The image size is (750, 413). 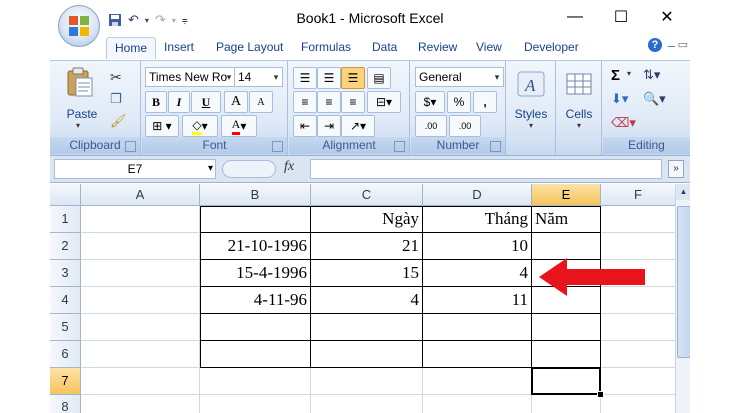 I want to click on row-header-1: 1, so click(x=65, y=219).